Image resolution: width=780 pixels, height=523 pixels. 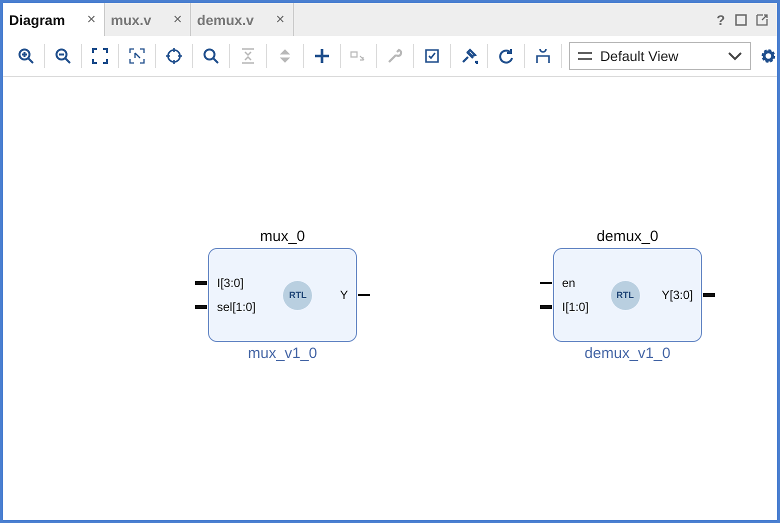 What do you see at coordinates (677, 295) in the screenshot?
I see `port-label: Y[3:0]` at bounding box center [677, 295].